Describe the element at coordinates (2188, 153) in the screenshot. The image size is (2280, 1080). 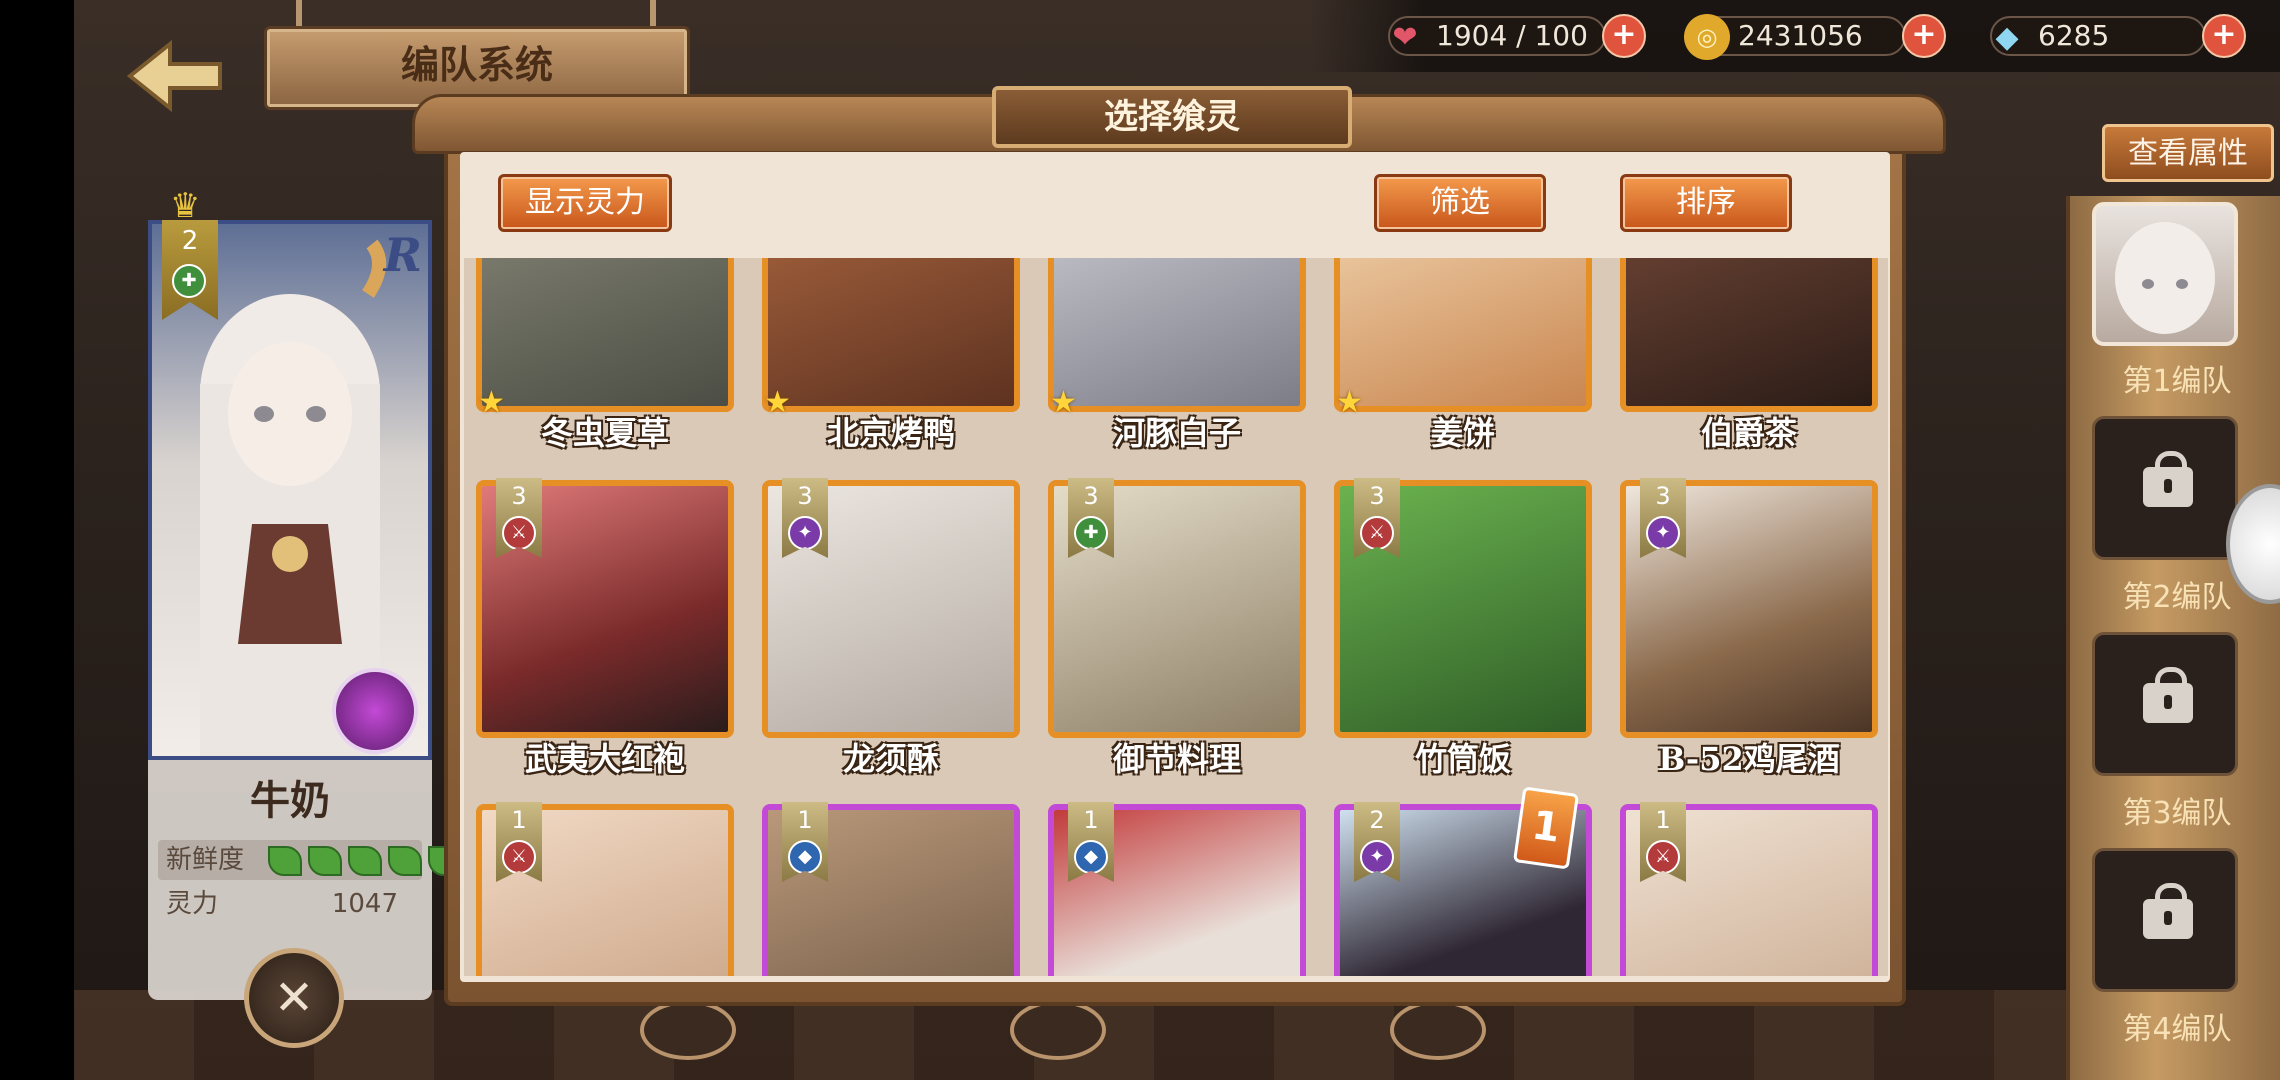
I see `view-attributes-button: 查看属性` at that location.